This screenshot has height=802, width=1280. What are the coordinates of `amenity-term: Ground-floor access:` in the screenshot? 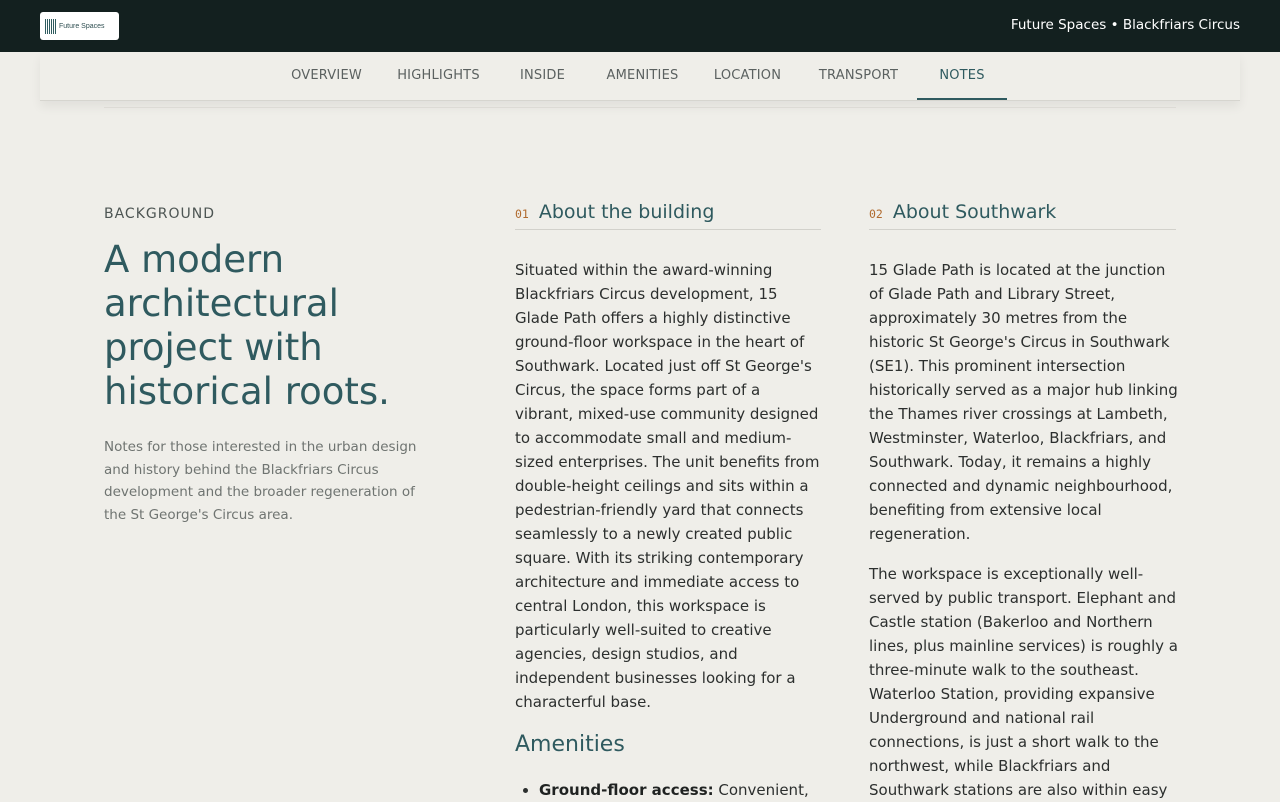 It's located at (626, 790).